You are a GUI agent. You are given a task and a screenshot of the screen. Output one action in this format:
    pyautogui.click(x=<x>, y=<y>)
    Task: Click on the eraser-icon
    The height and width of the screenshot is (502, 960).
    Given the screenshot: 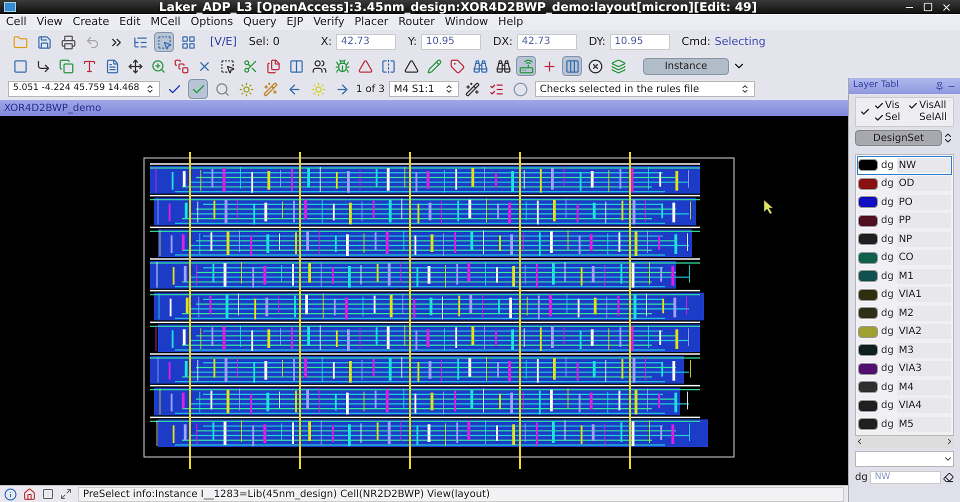 What is the action you would take?
    pyautogui.click(x=948, y=477)
    